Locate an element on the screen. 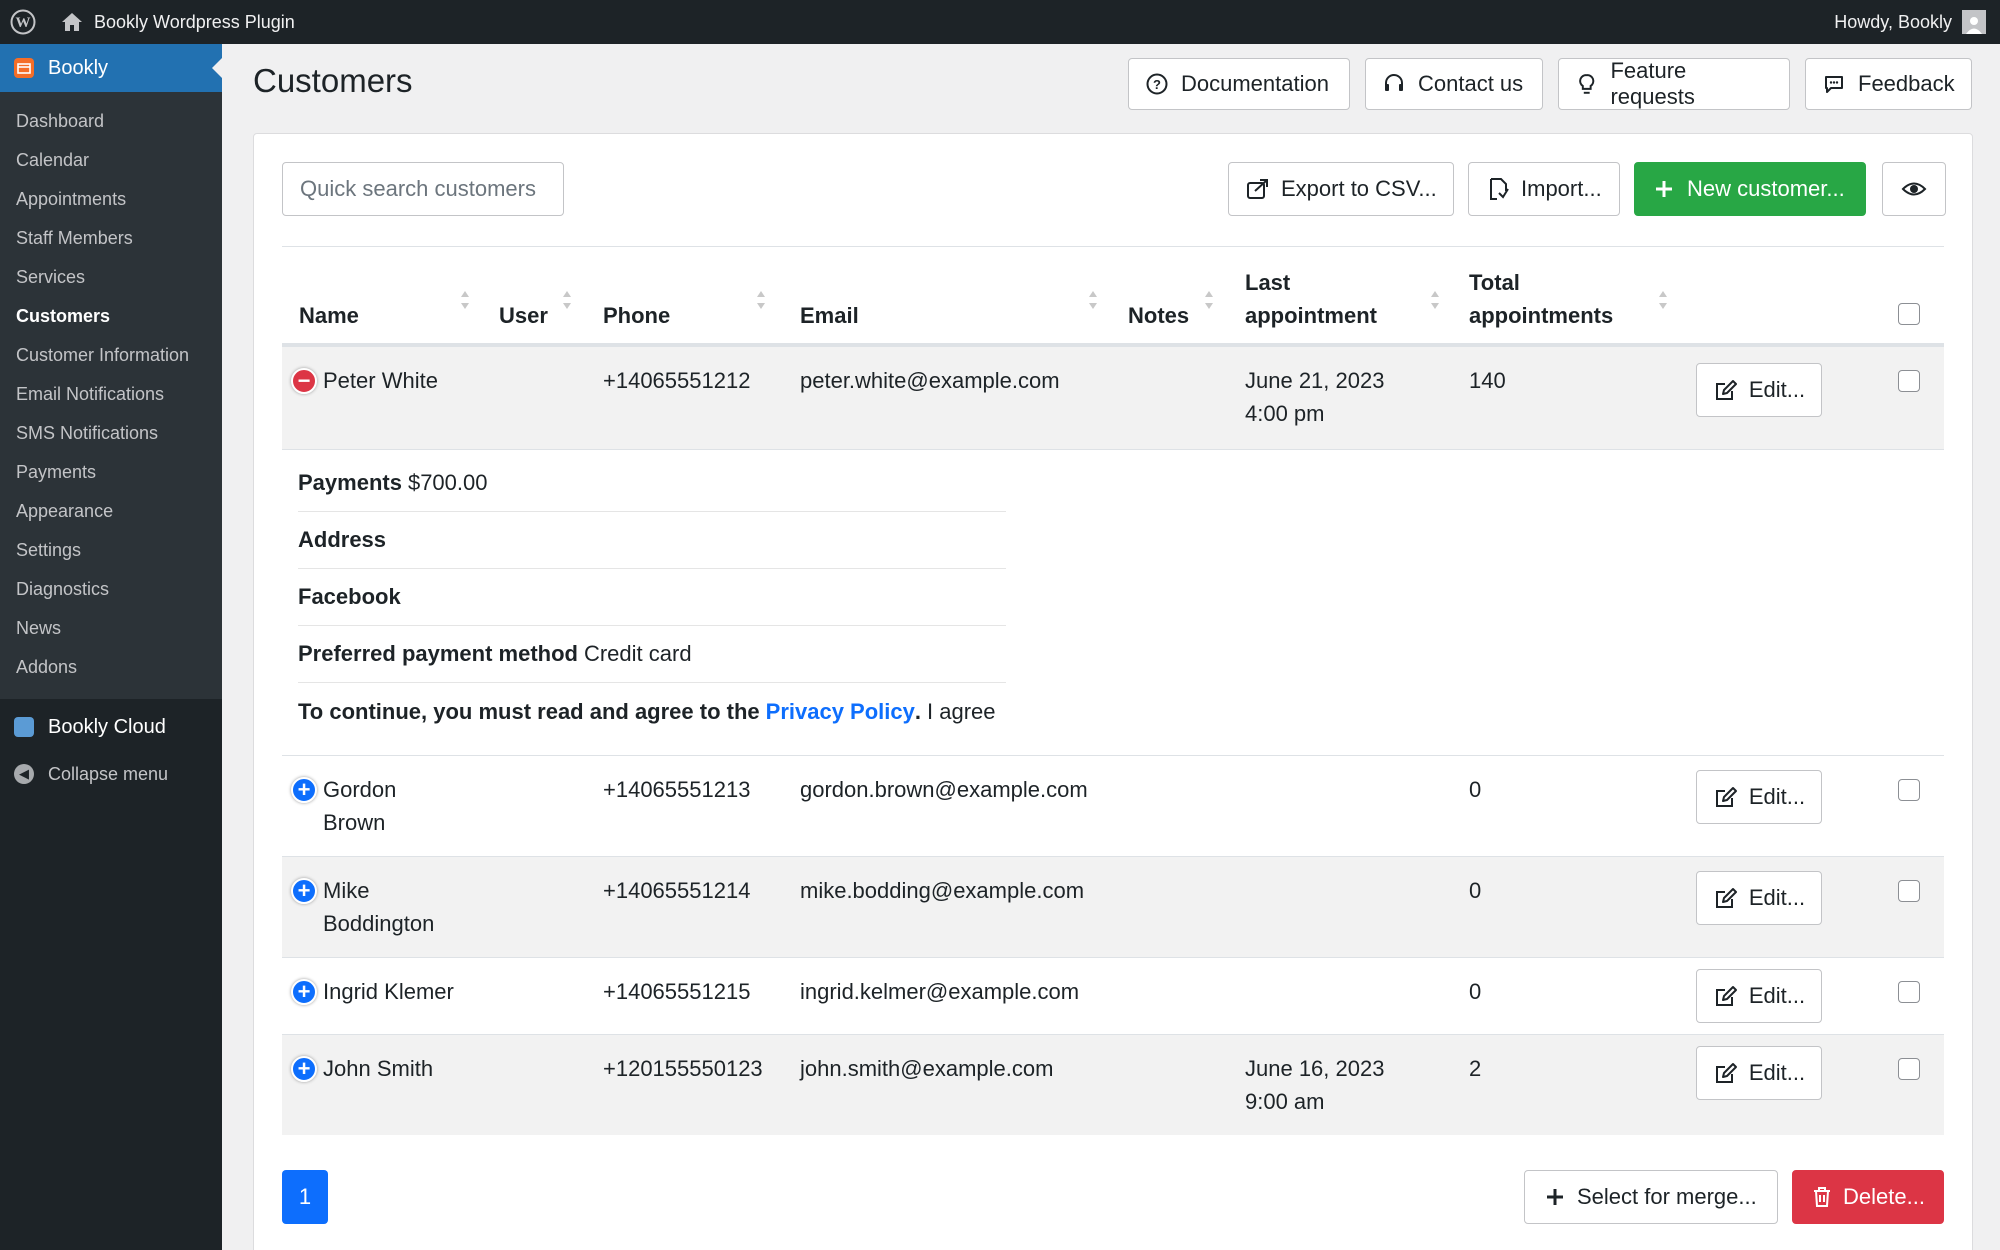  documentation-button: ? Documentation is located at coordinates (1239, 84).